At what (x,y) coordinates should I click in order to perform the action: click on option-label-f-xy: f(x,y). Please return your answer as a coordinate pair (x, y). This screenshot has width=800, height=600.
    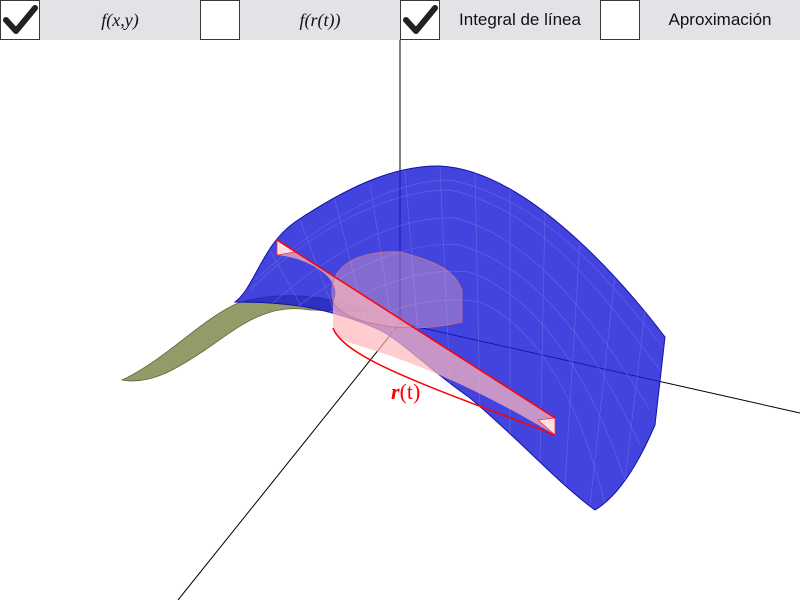
    Looking at the image, I should click on (120, 19).